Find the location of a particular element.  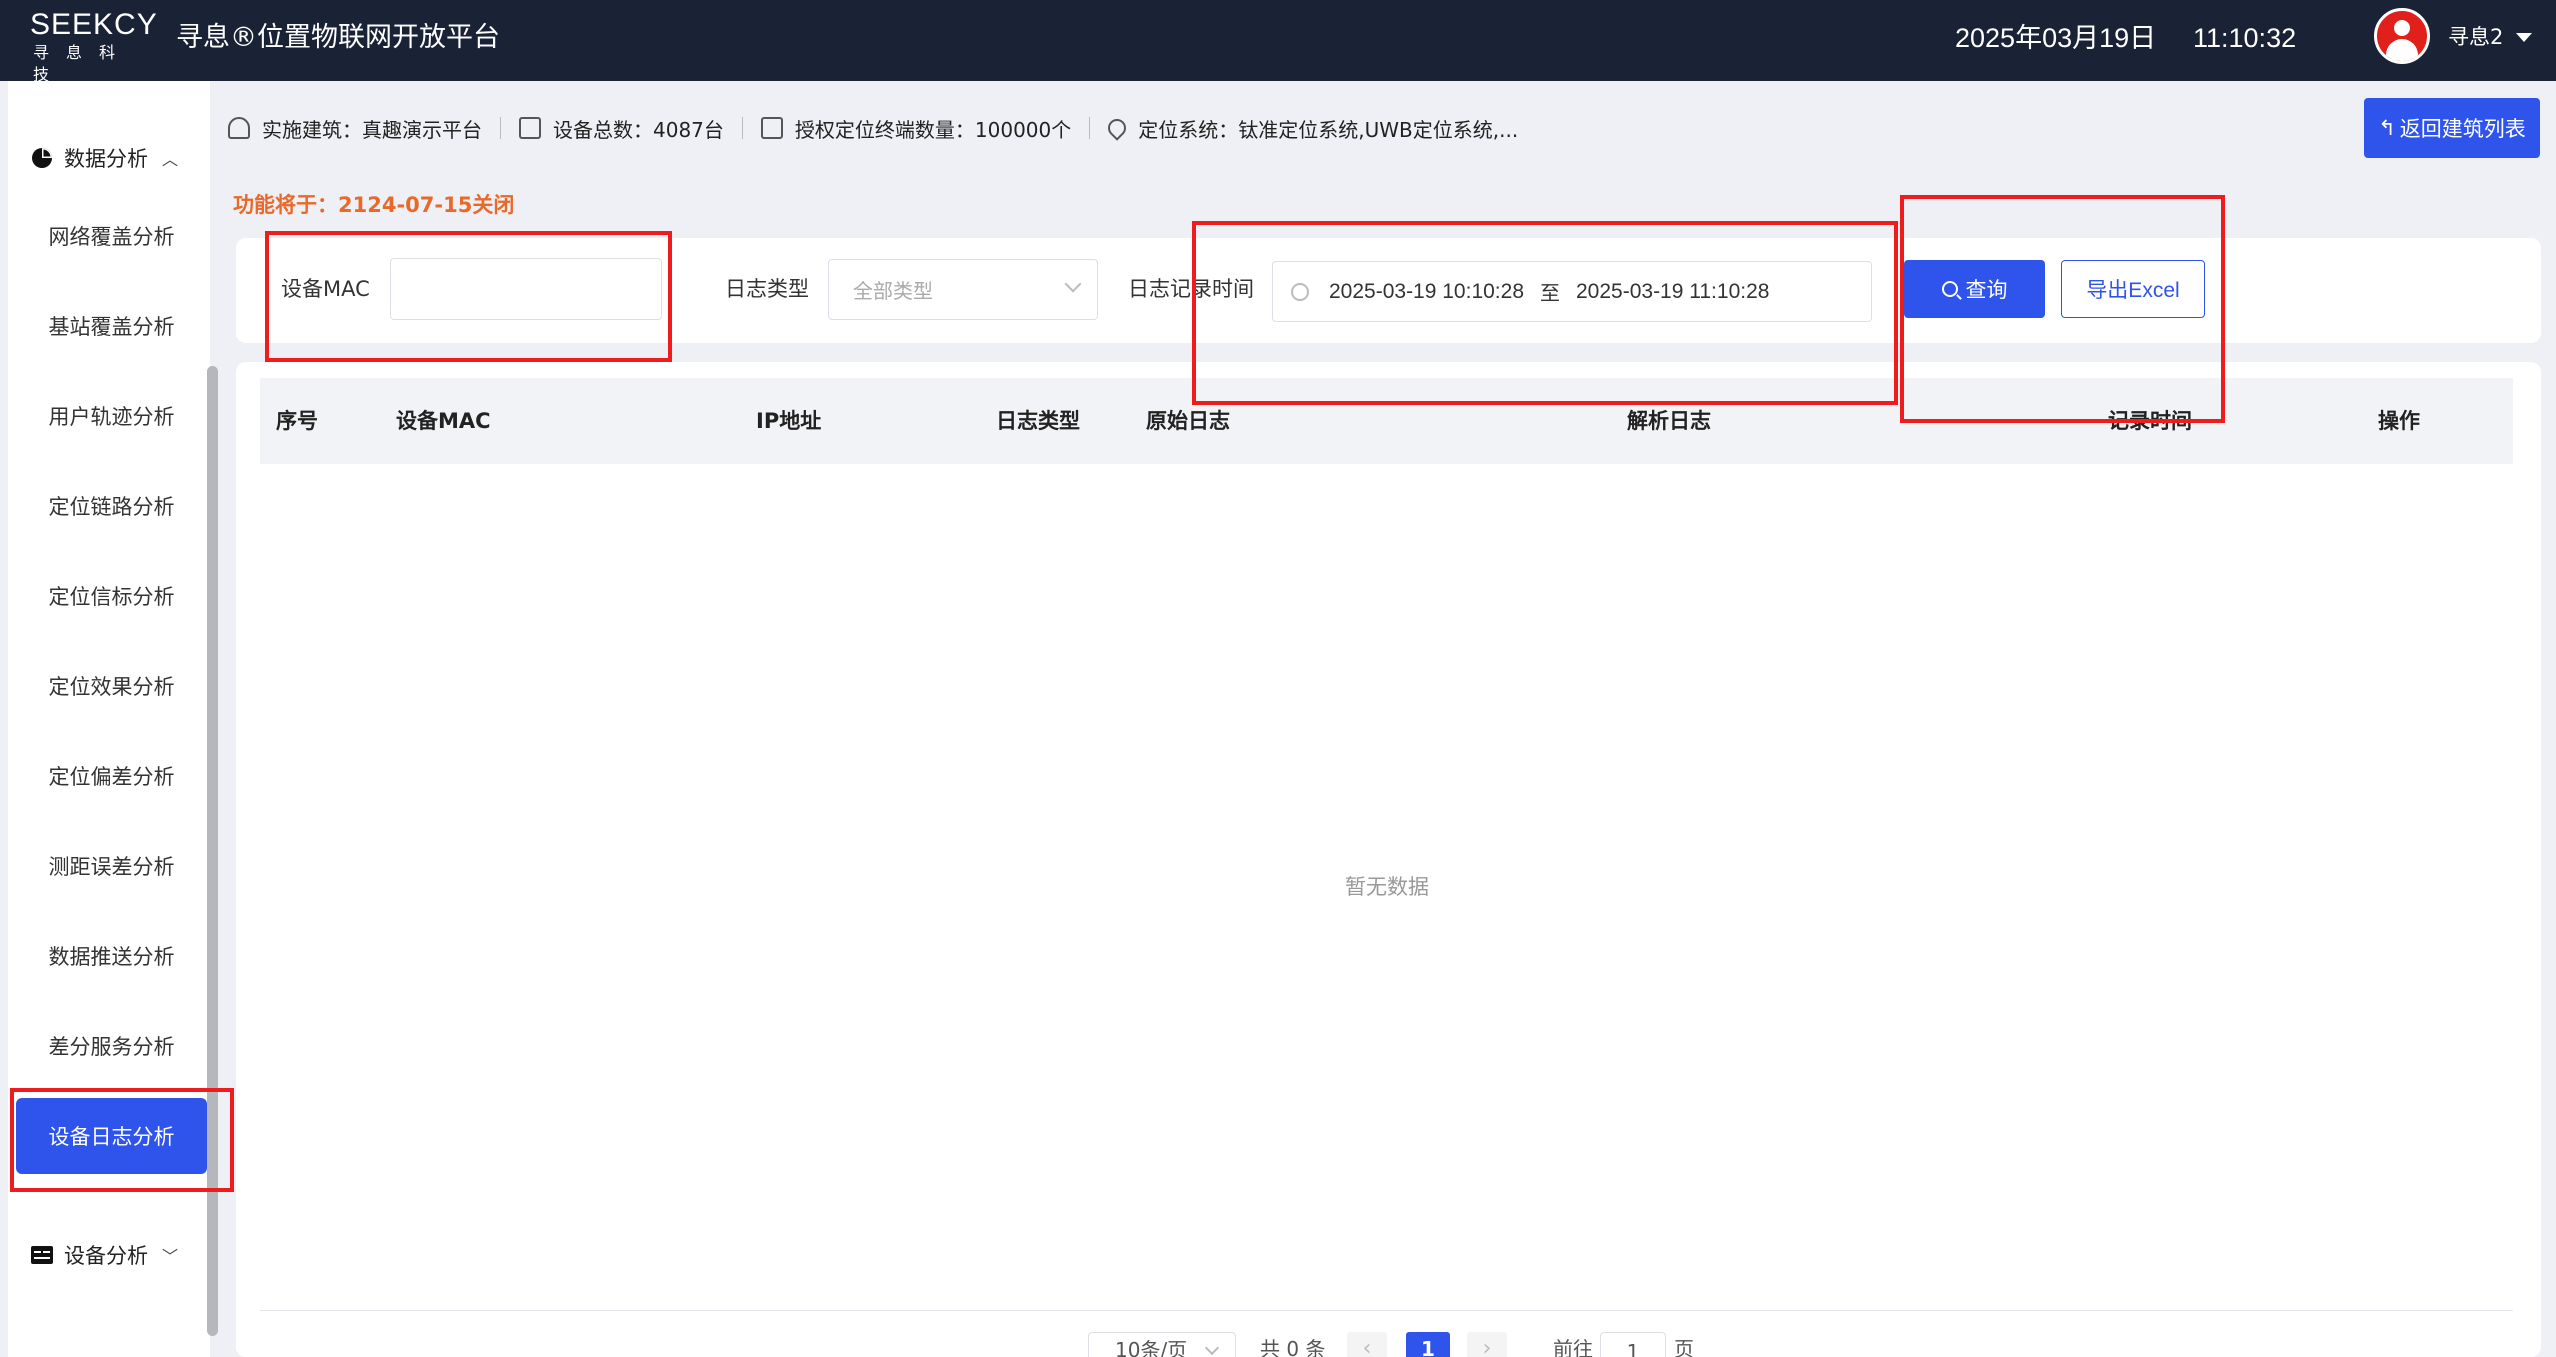

location-pin-icon is located at coordinates (1117, 128).